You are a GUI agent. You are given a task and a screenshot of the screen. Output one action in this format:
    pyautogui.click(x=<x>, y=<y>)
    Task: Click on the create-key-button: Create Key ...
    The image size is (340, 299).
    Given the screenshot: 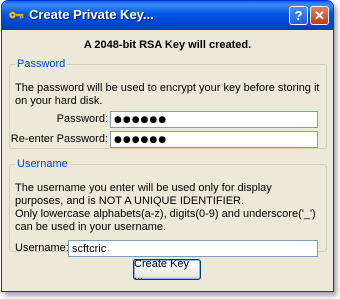 What is the action you would take?
    pyautogui.click(x=167, y=270)
    